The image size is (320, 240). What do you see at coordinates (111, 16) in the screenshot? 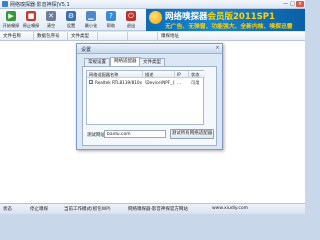
I see `help-icon: ?` at bounding box center [111, 16].